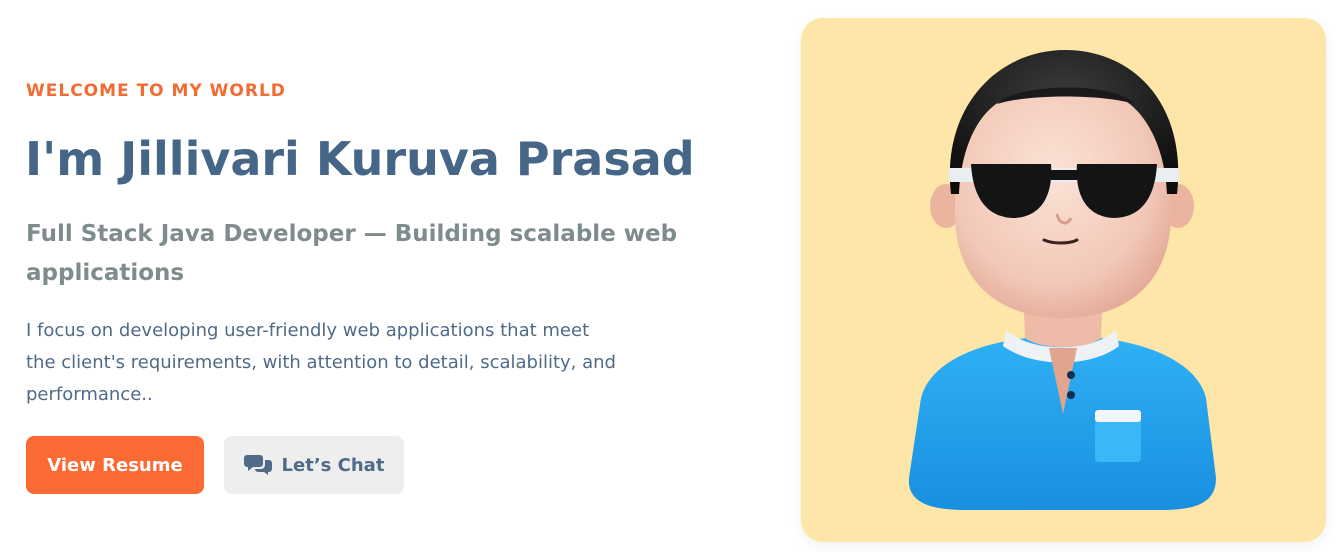  I want to click on page-title: I'm Jillivari Kuruva Prasad, so click(360, 159).